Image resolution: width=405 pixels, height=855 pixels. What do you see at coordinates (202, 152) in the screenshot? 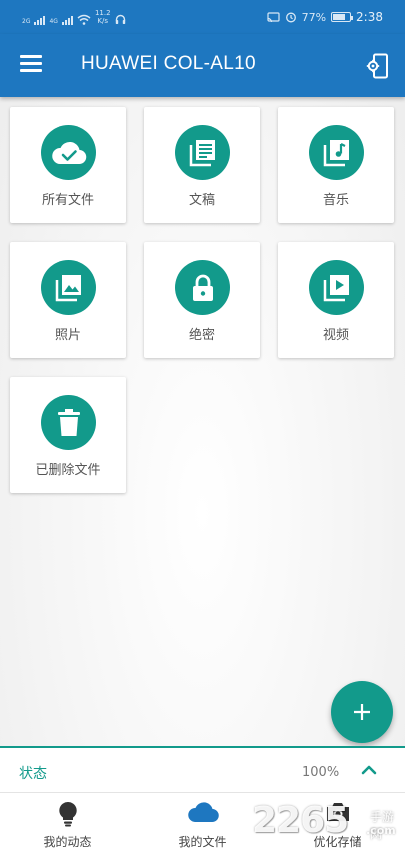
I see `document-stack-icon` at bounding box center [202, 152].